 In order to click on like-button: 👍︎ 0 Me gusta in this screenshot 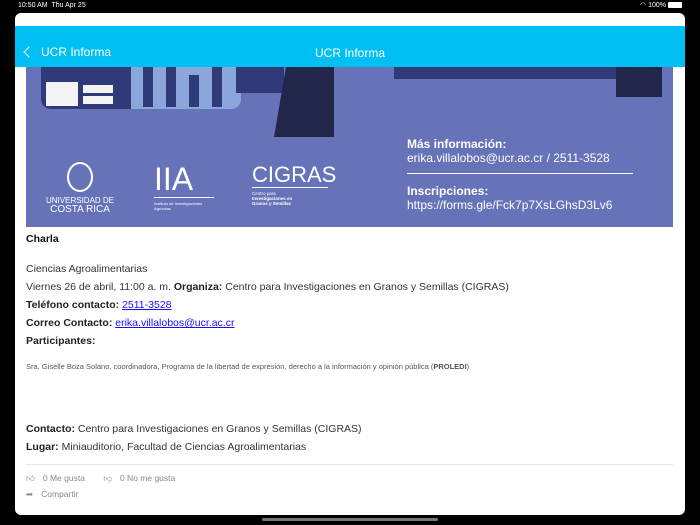, I will do `click(59, 478)`.